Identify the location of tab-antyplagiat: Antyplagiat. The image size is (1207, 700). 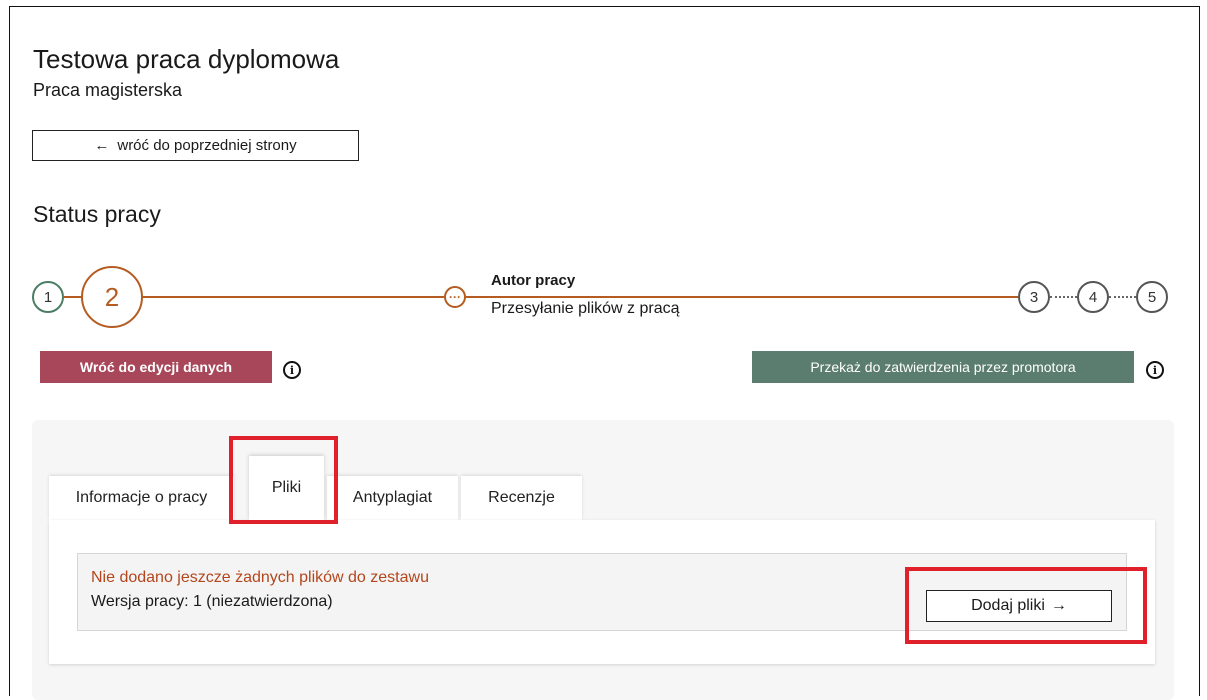
(392, 498).